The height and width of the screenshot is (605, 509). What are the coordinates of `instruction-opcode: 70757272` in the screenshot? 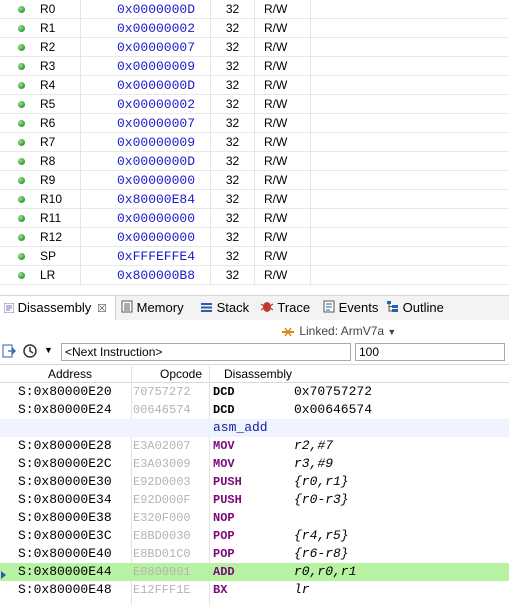 It's located at (162, 392).